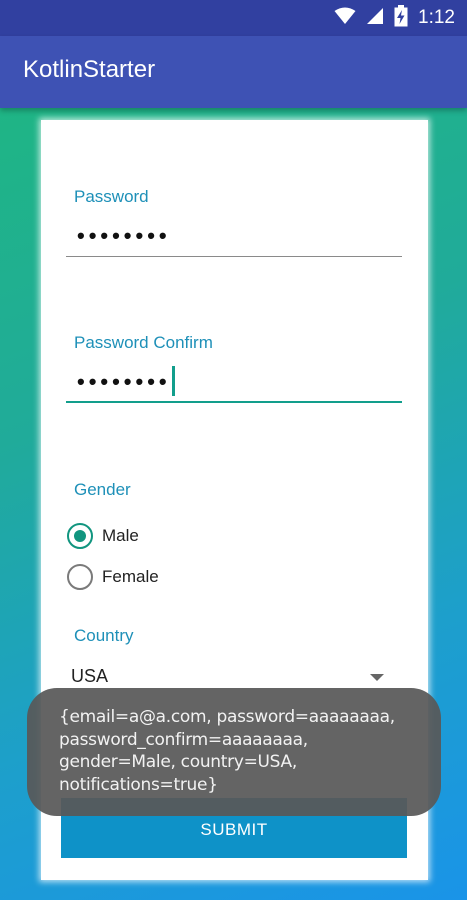 This screenshot has width=467, height=900. I want to click on radio-female-label: Female, so click(130, 576).